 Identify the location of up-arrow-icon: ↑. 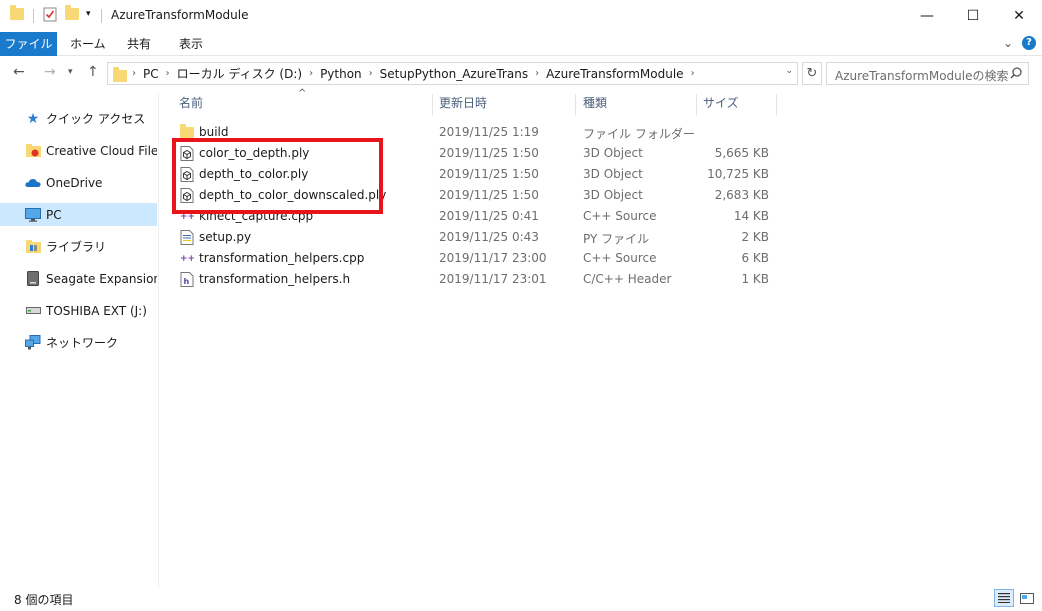
(93, 72).